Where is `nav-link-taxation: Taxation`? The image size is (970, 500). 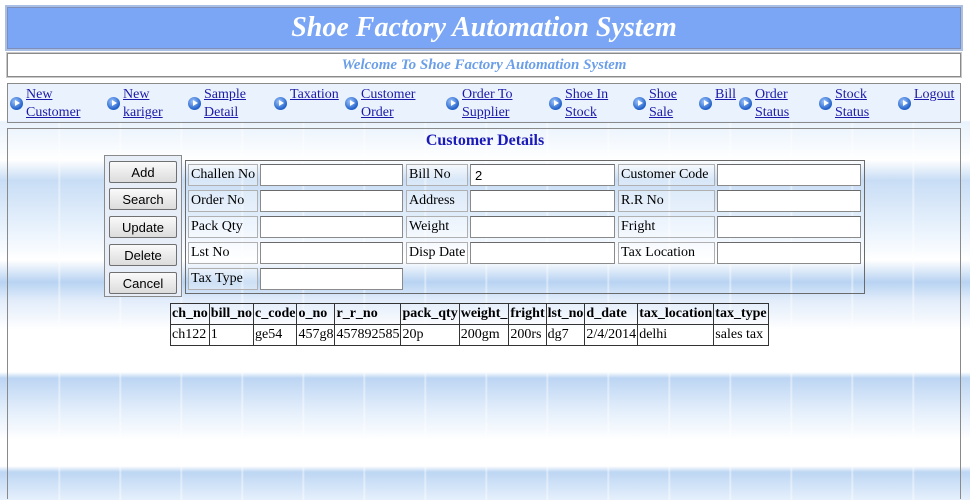
nav-link-taxation: Taxation is located at coordinates (314, 95).